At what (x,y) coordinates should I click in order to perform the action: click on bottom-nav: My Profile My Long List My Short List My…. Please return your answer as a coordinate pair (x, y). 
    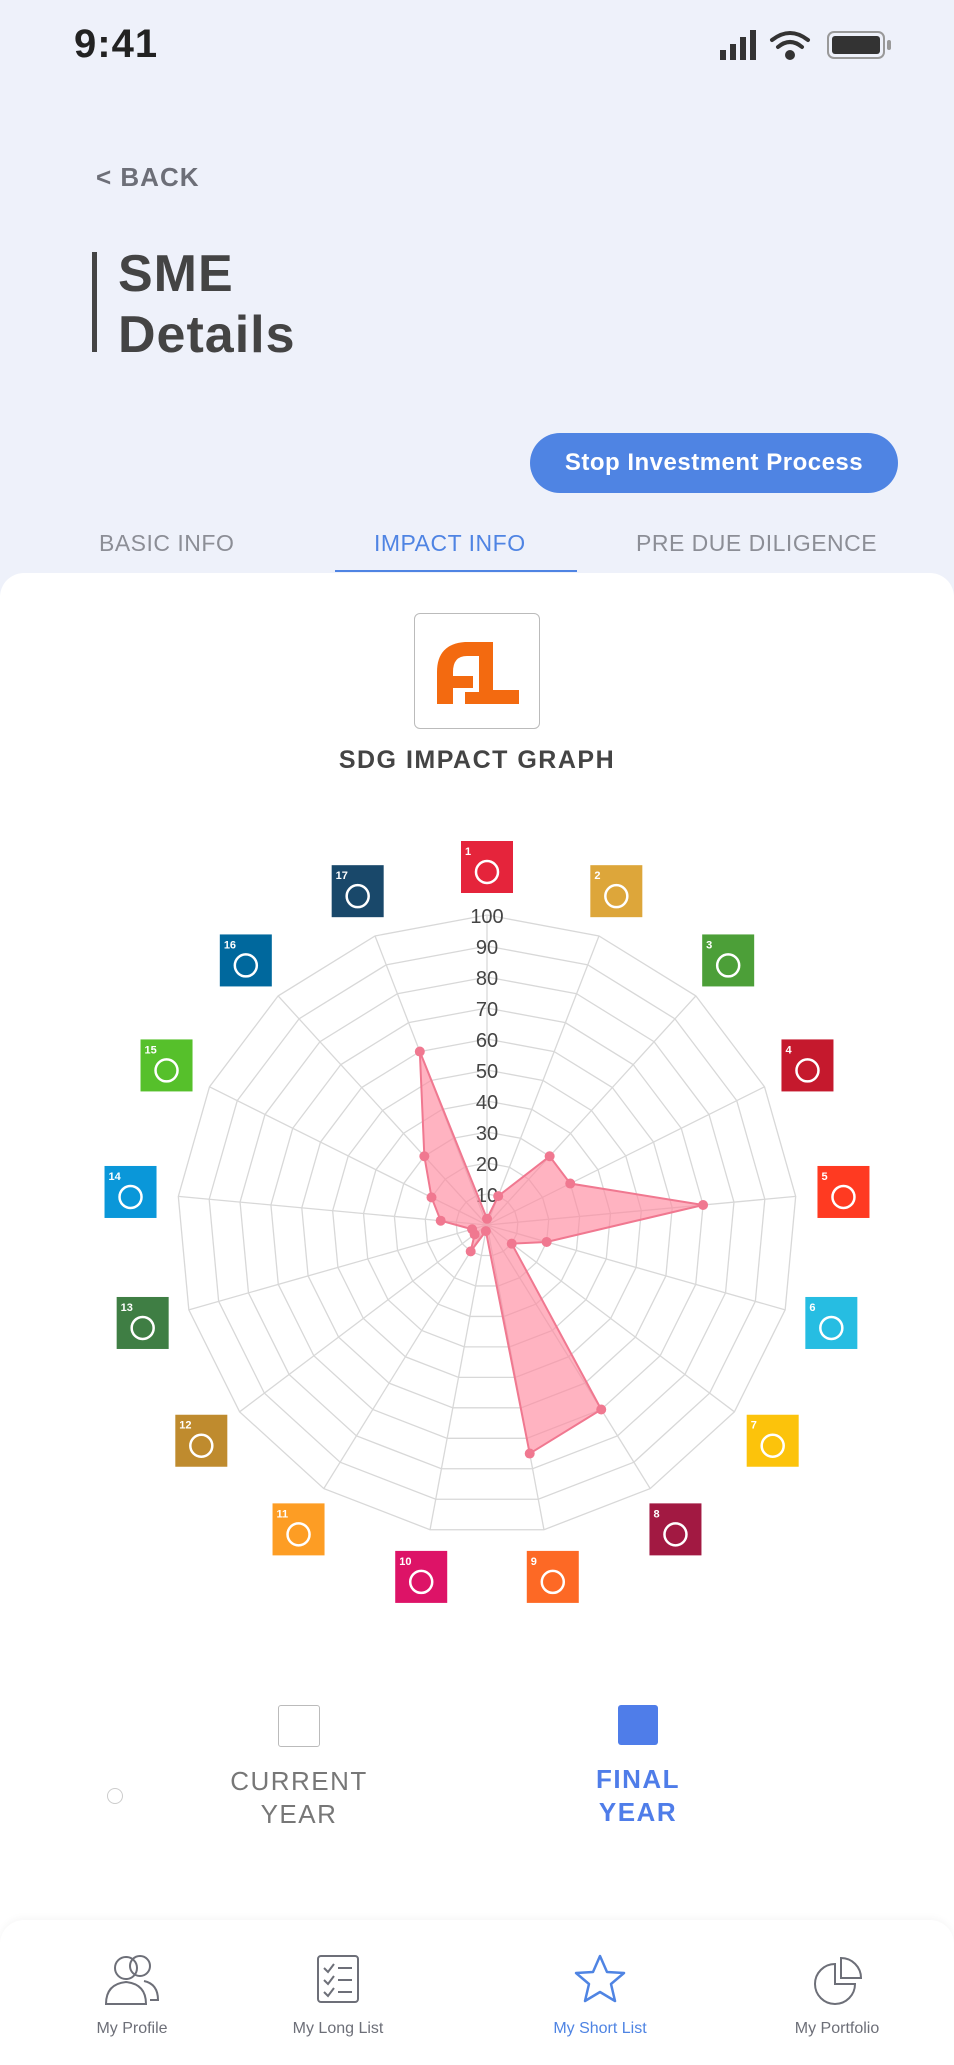
    Looking at the image, I should click on (477, 1992).